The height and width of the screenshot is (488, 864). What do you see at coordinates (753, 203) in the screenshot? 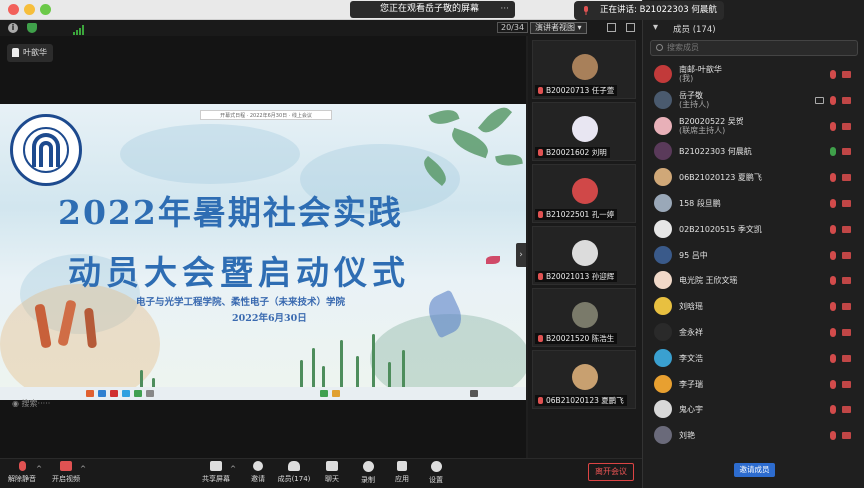
I see `participant-row: 158 段旦鹏` at bounding box center [753, 203].